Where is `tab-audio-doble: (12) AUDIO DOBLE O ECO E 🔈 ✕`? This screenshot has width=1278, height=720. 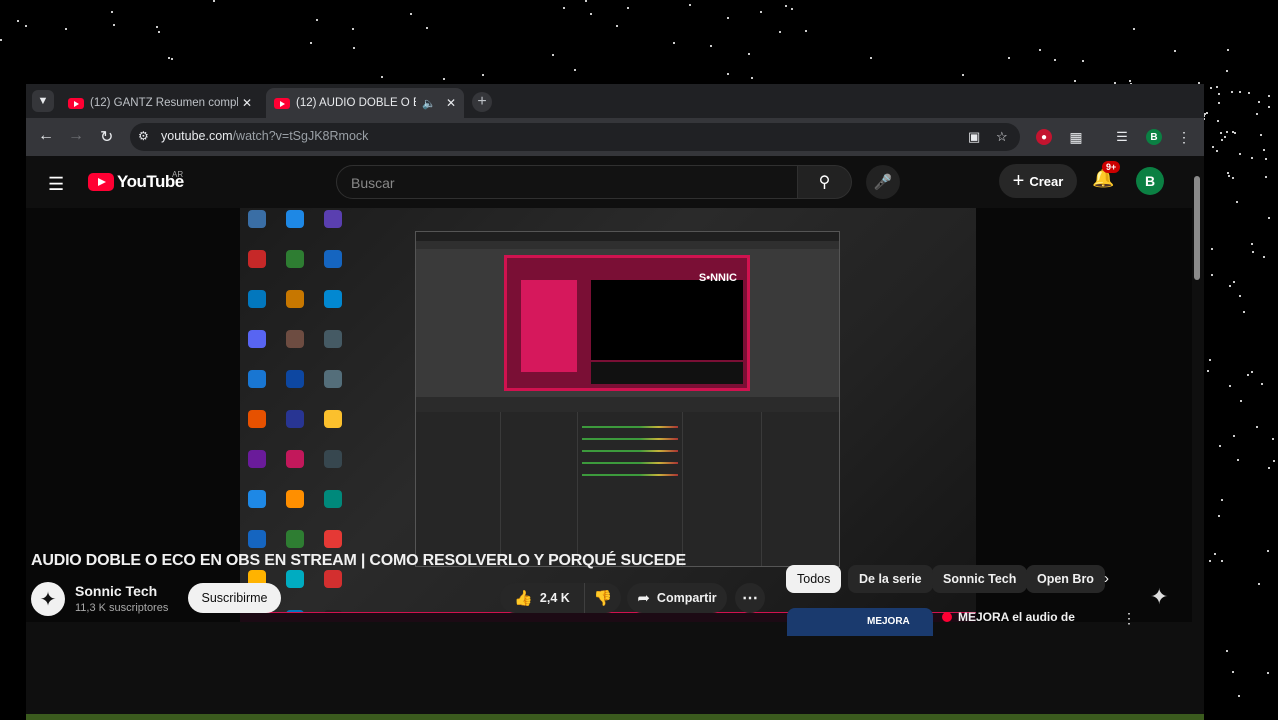
tab-audio-doble: (12) AUDIO DOBLE O ECO E 🔈 ✕ is located at coordinates (365, 103).